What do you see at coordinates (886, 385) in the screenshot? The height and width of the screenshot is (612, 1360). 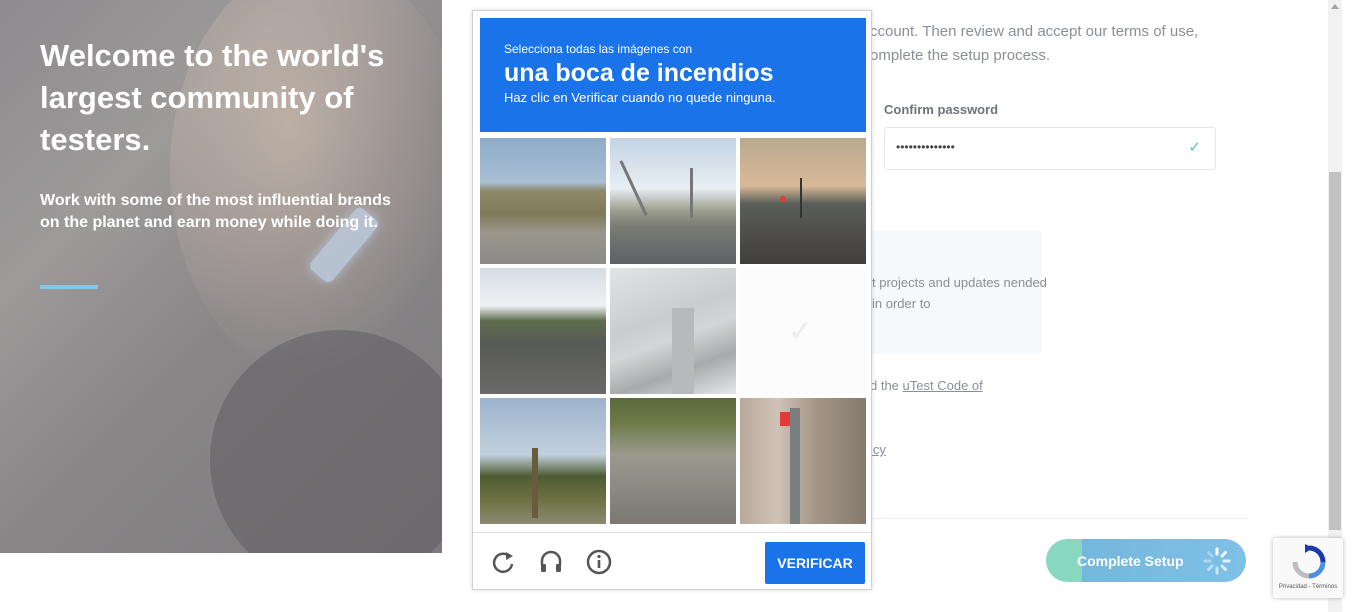 I see `code-prefix: d the` at bounding box center [886, 385].